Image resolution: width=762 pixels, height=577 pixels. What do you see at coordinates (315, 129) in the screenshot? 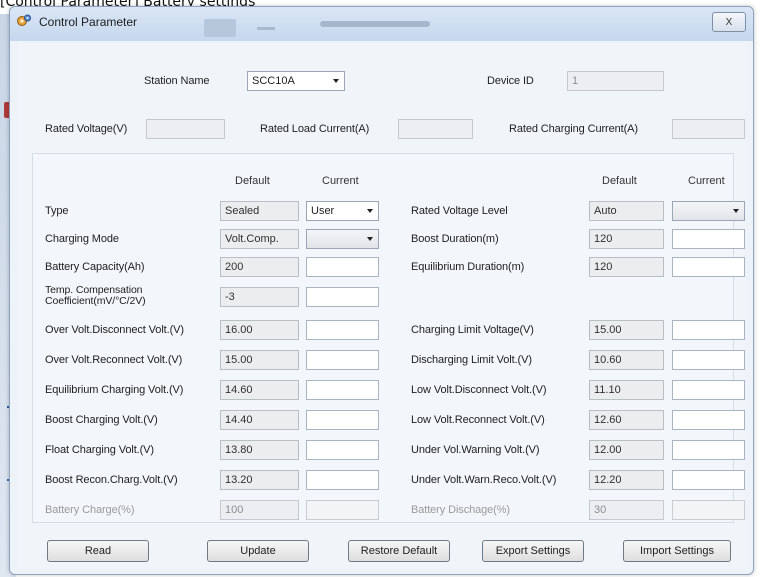
I see `rated-load-current-label: Rated Load Current(A)` at bounding box center [315, 129].